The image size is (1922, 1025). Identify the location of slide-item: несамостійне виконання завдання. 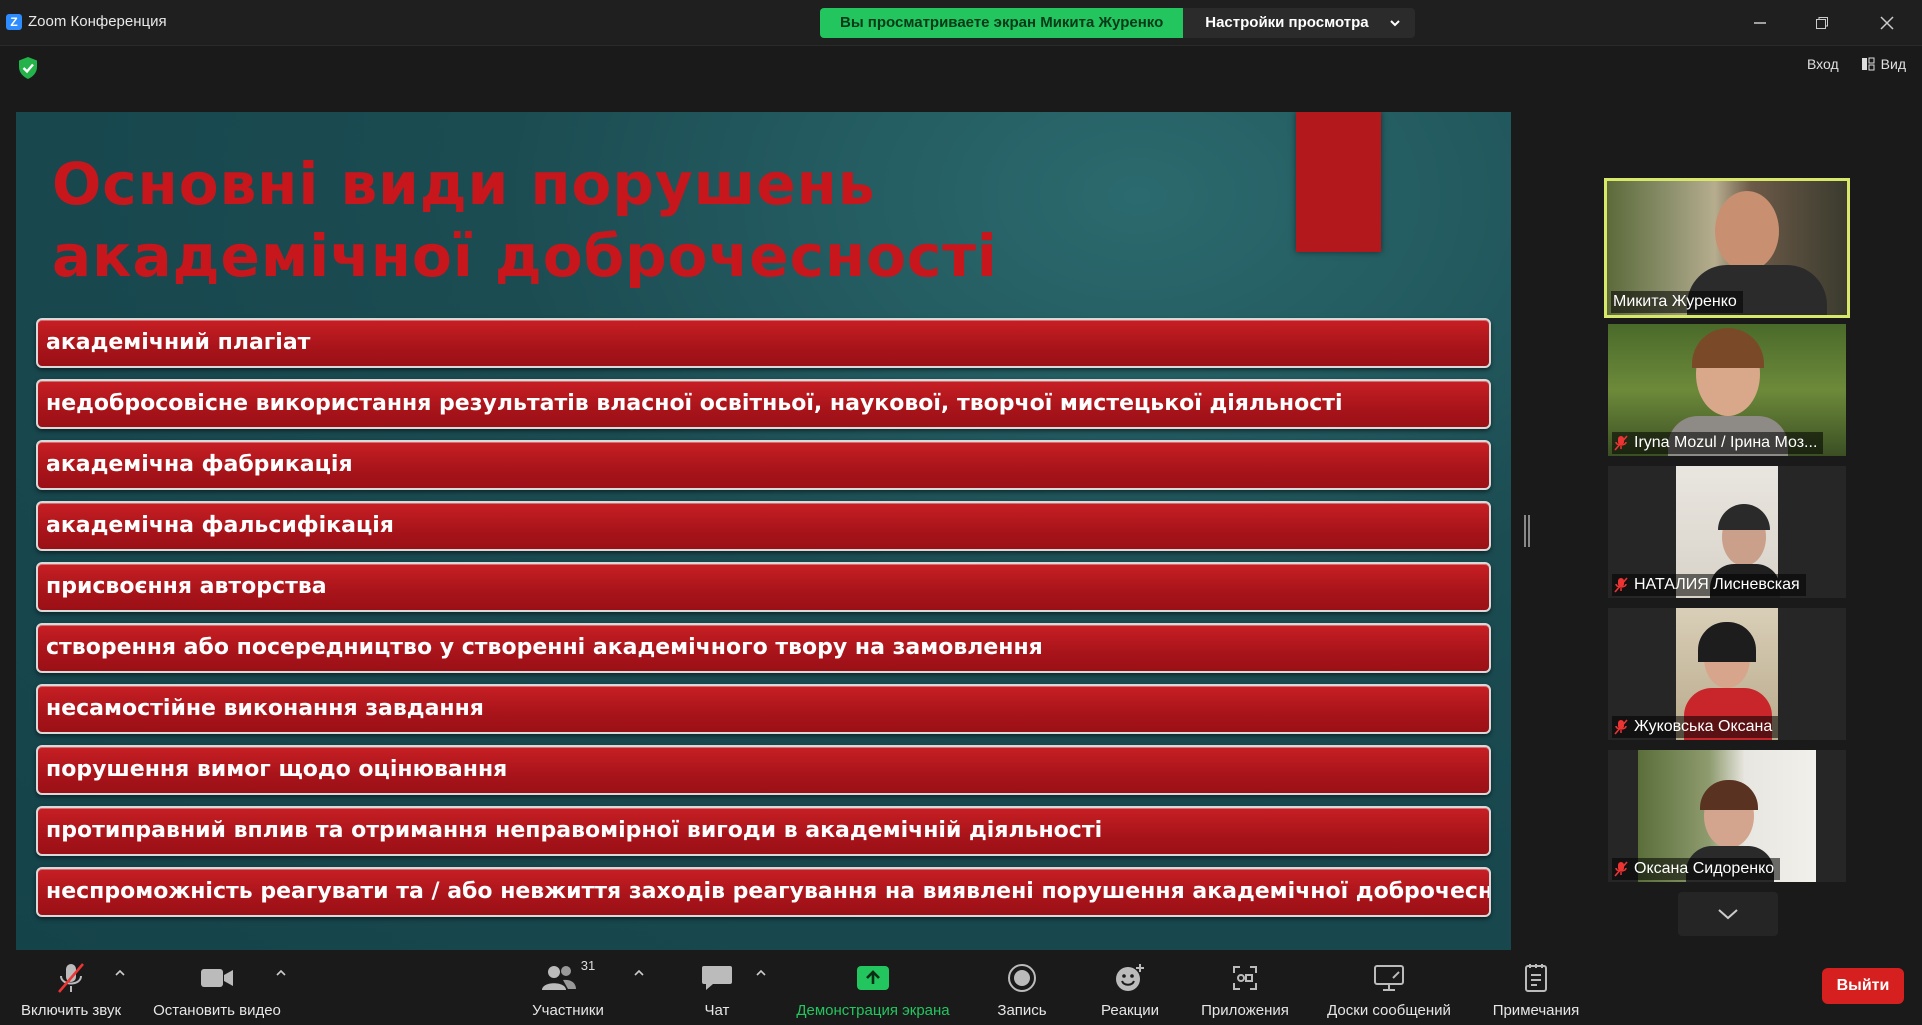
(763, 709).